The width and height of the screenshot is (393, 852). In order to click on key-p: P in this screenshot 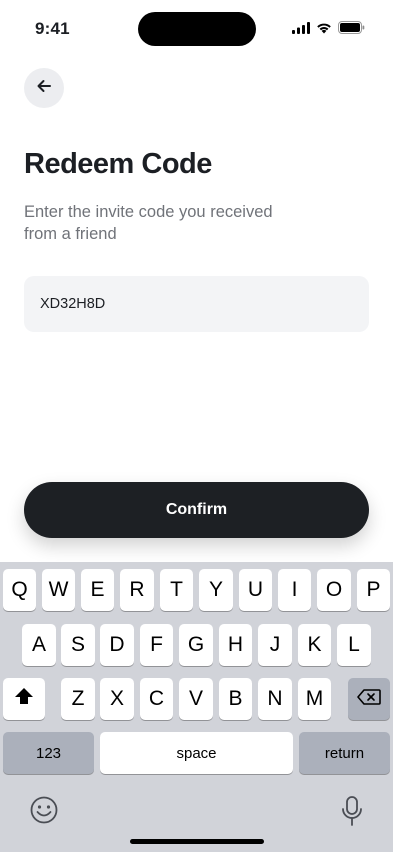, I will do `click(373, 590)`.